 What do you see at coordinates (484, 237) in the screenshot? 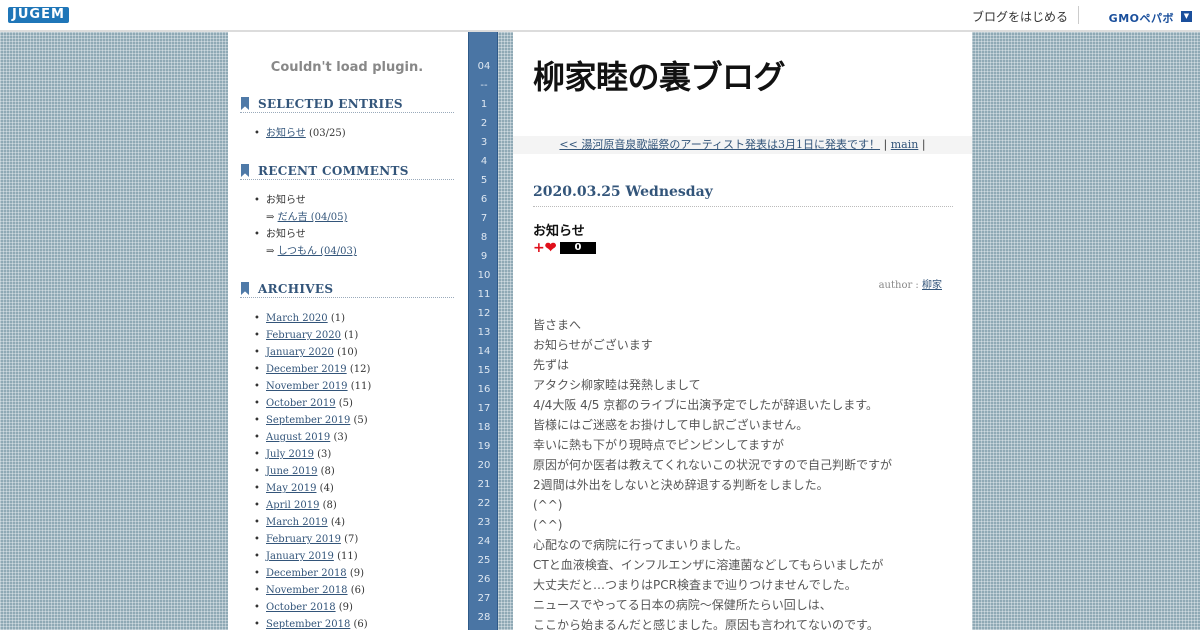
I see `calendar-day: 8` at bounding box center [484, 237].